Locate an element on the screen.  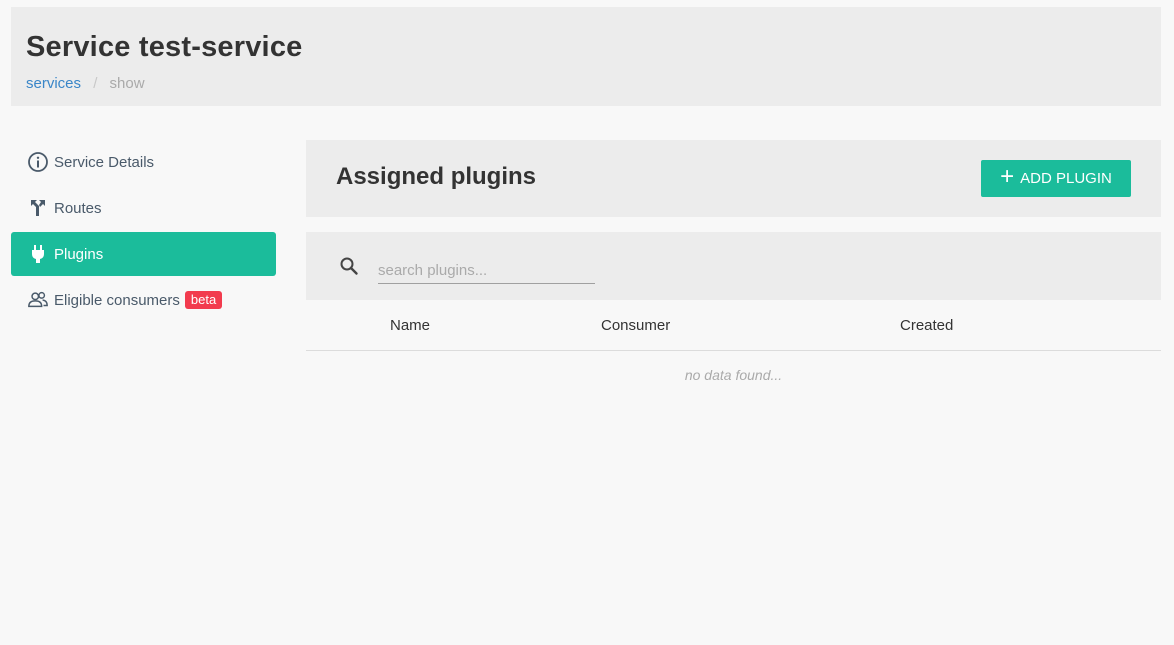
breadcrumb-services-link: services is located at coordinates (53, 83).